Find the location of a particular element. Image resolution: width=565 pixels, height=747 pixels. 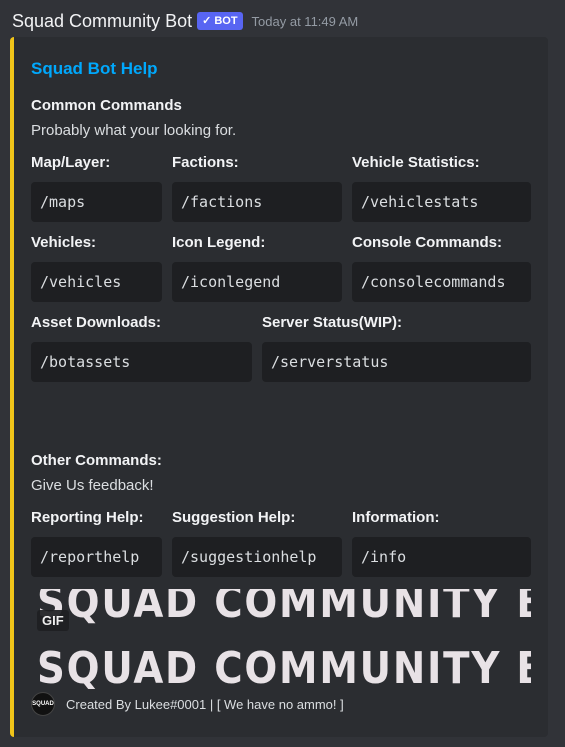

embed-title: Squad Bot Help is located at coordinates (94, 68).